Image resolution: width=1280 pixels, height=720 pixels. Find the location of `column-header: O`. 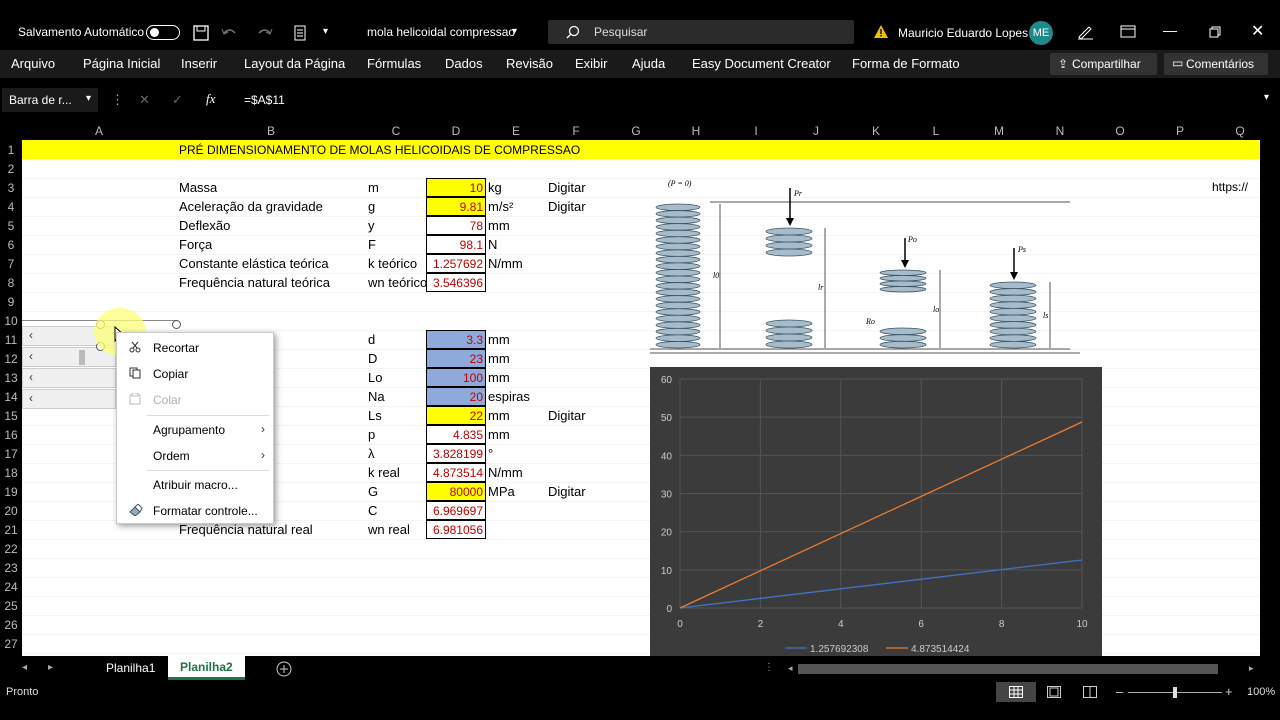

column-header: O is located at coordinates (1120, 131).